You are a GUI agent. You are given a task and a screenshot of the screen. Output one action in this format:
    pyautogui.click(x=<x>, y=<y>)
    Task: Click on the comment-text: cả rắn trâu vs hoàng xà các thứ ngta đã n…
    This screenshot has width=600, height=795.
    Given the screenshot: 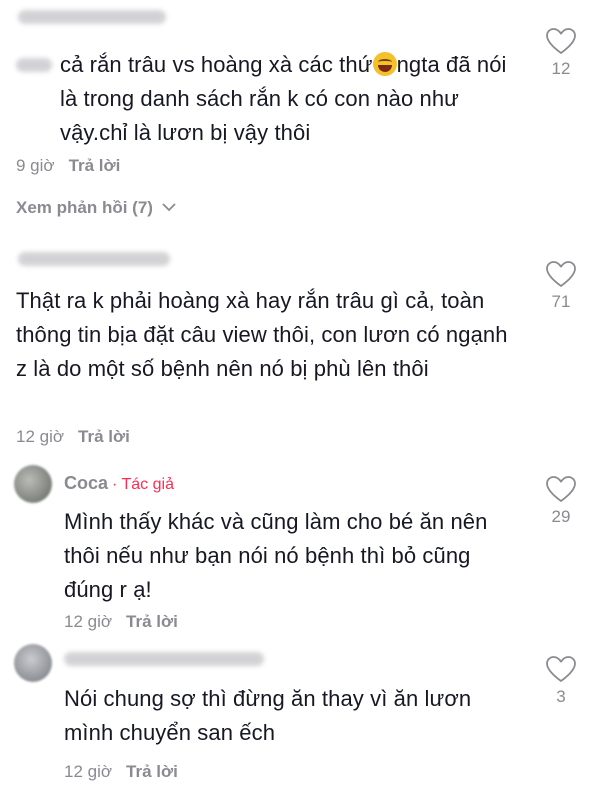 What is the action you would take?
    pyautogui.click(x=283, y=98)
    